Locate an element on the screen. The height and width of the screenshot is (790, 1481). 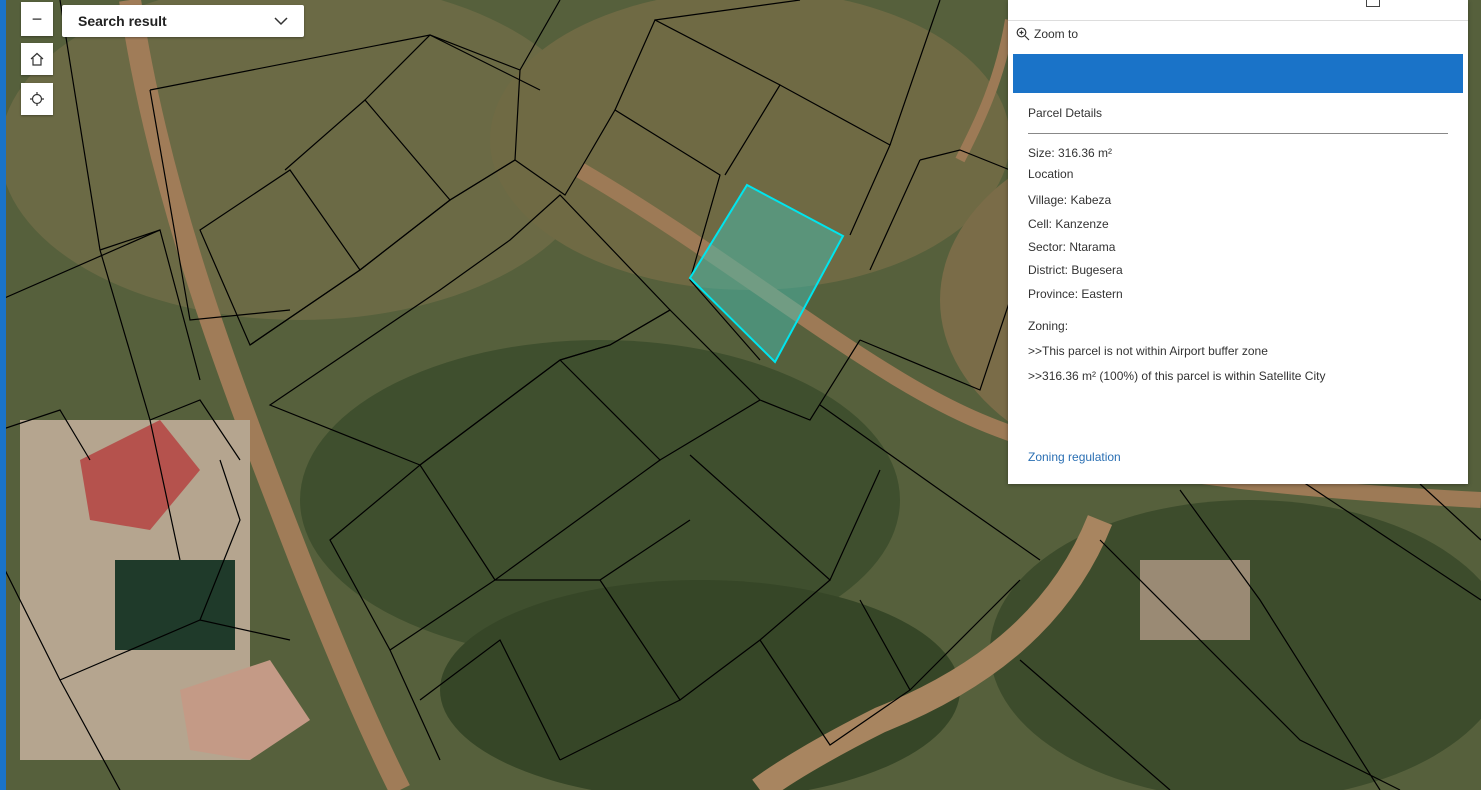
building-rooftop is located at coordinates (1195, 600).